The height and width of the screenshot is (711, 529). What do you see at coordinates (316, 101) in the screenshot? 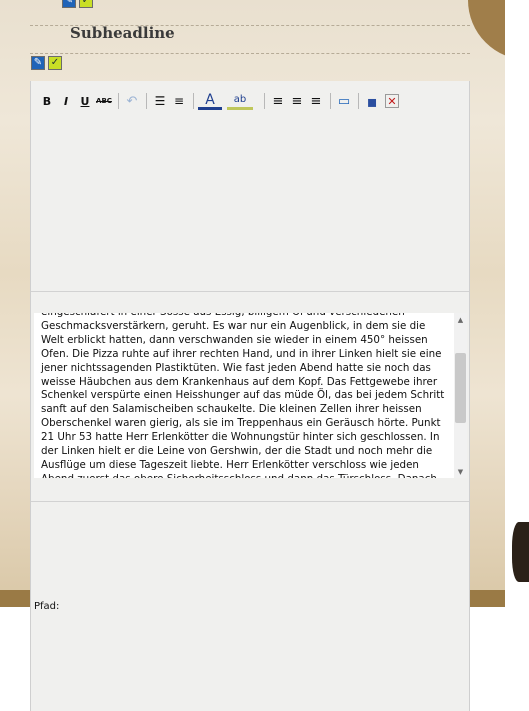
I see `align-right-button: ≡` at bounding box center [316, 101].